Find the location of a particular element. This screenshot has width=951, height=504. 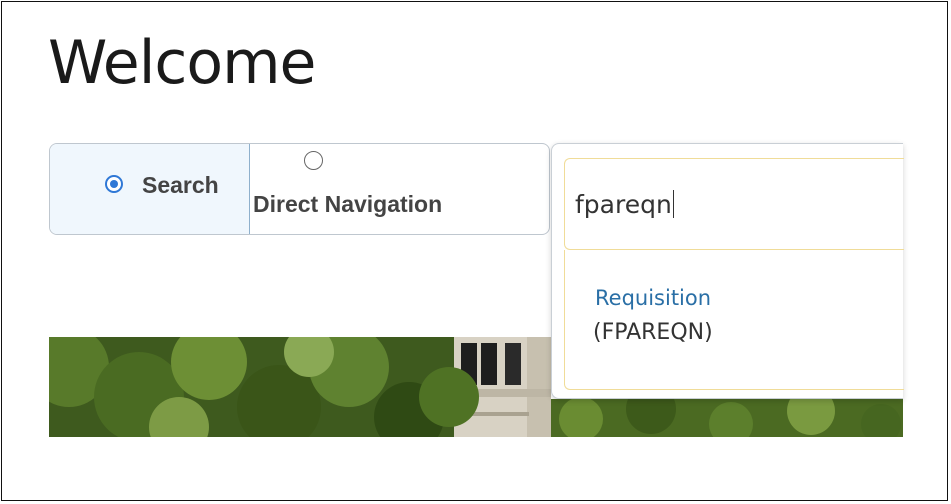

page-title: Welcome is located at coordinates (182, 63).